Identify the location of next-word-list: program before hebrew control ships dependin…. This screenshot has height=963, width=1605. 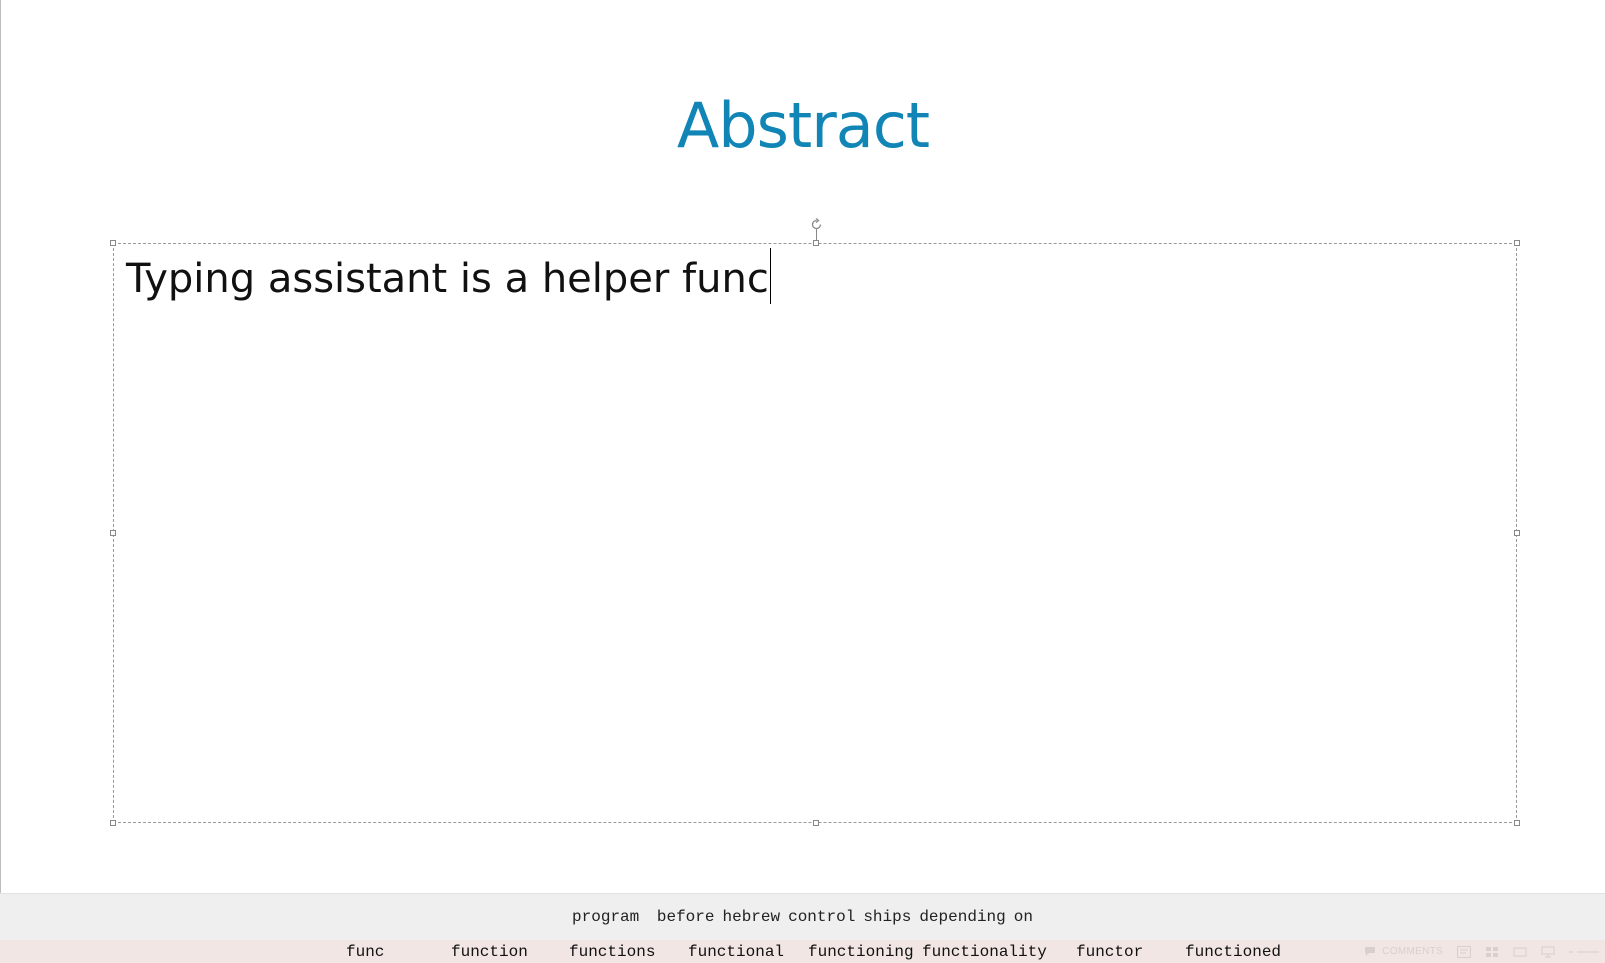
(802, 917).